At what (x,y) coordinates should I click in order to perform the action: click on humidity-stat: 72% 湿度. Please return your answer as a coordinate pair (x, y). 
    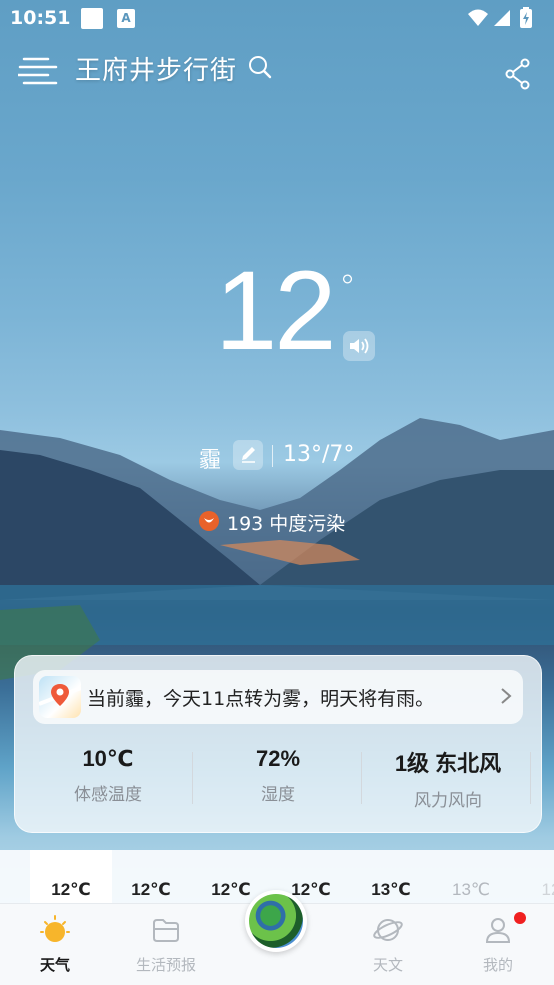
    Looking at the image, I should click on (278, 775).